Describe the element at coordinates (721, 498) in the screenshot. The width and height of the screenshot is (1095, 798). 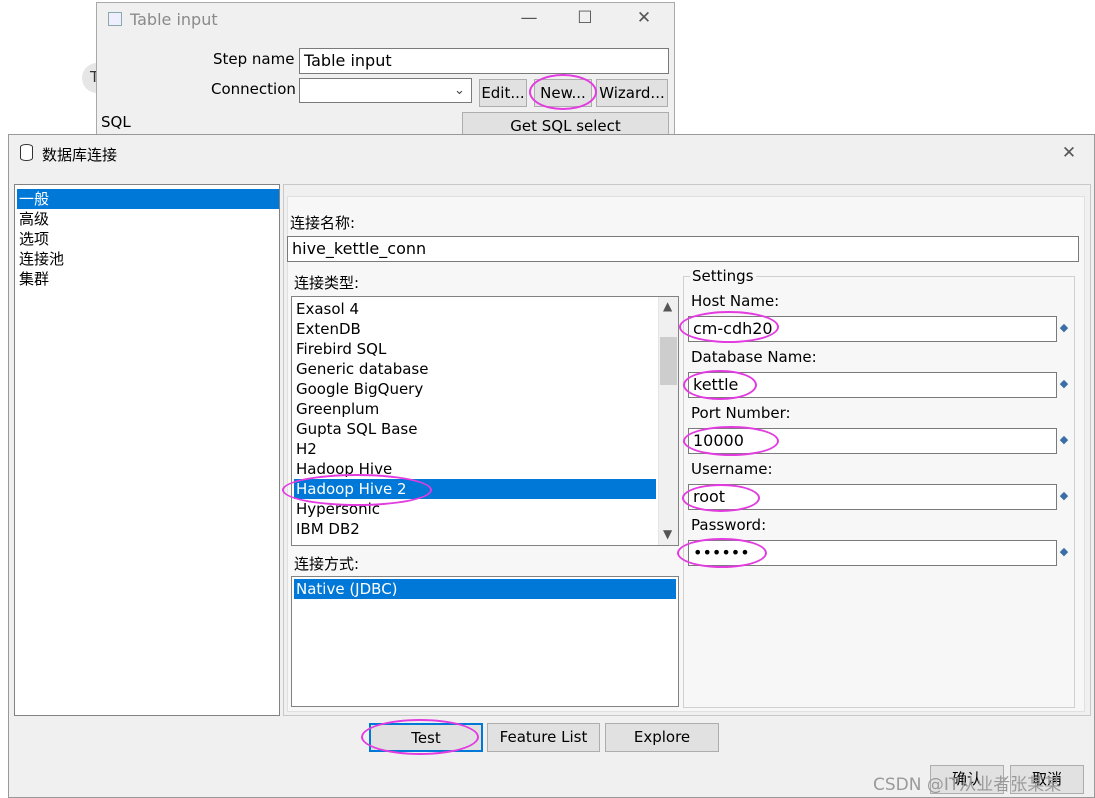
I see `highlight-ring-user` at that location.